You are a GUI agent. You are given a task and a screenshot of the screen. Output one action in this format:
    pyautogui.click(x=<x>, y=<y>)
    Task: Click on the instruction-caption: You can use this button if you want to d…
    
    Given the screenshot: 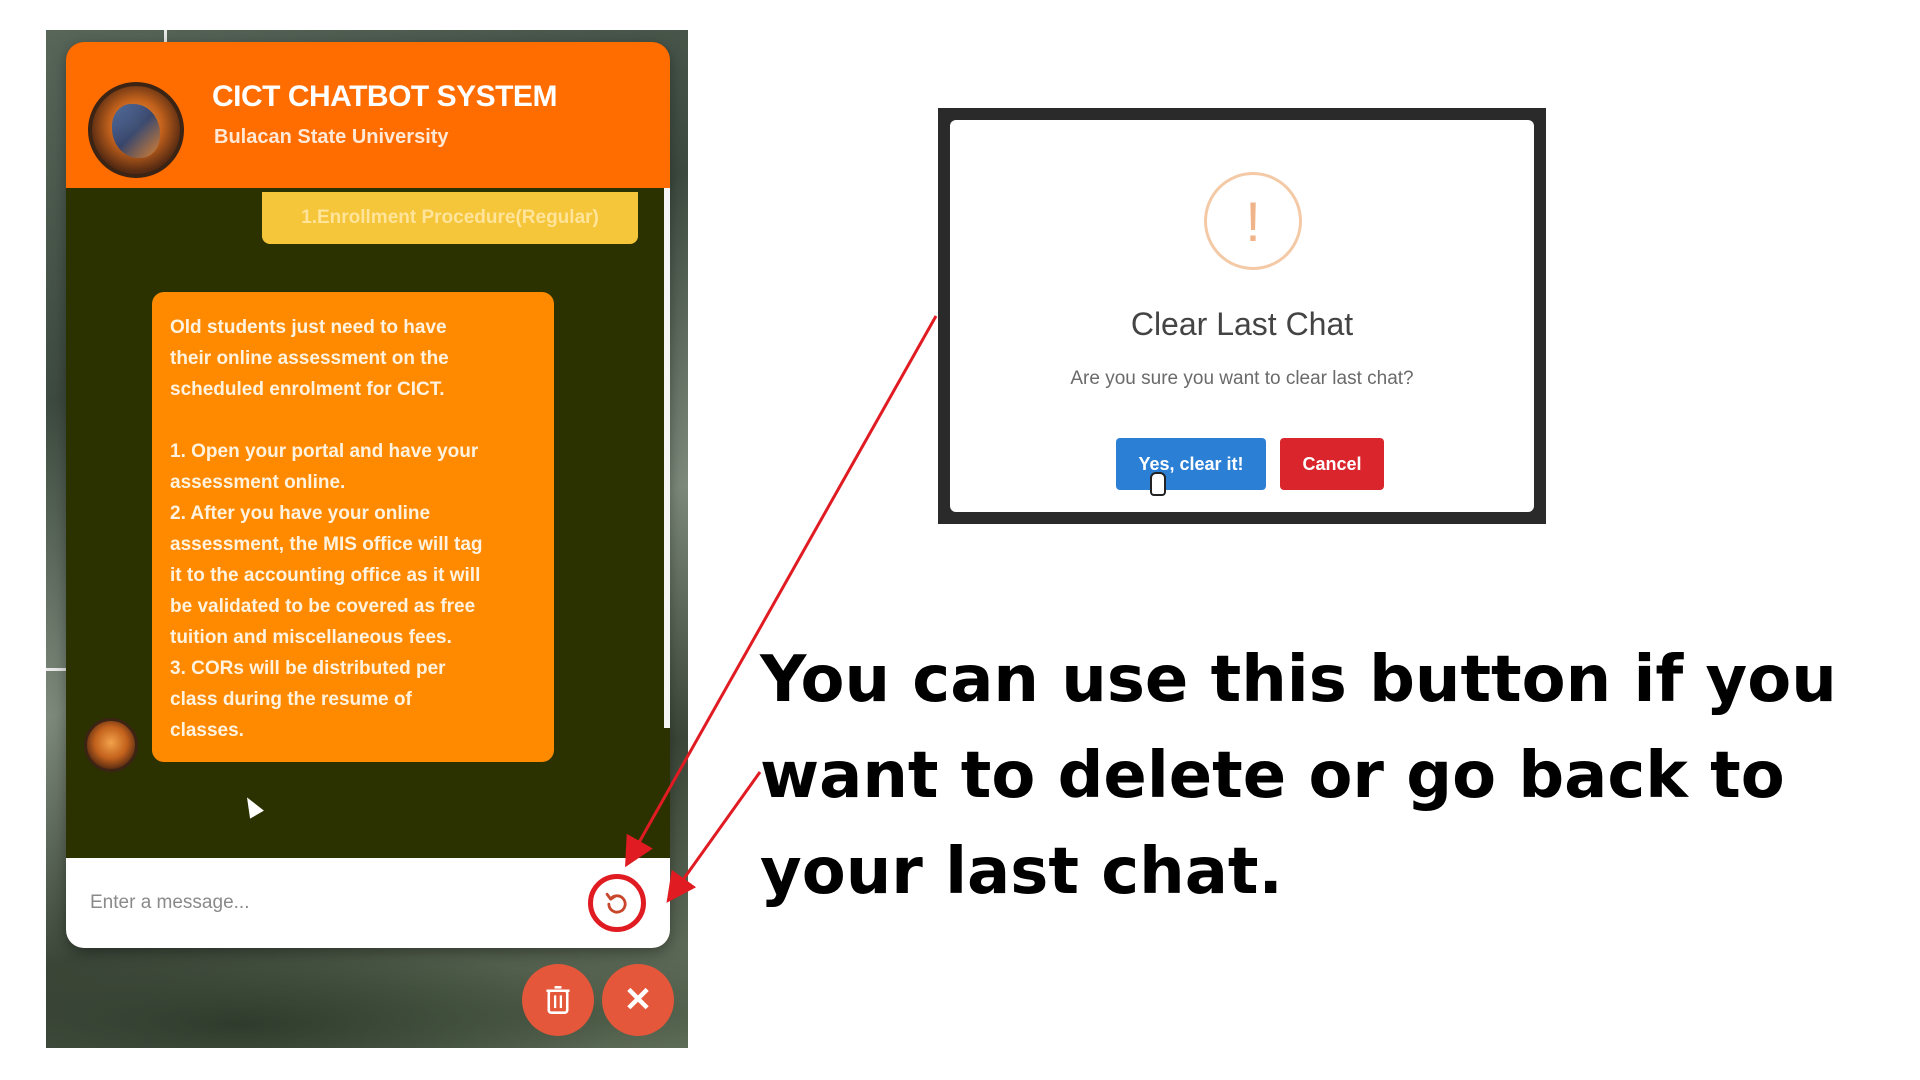 What is the action you would take?
    pyautogui.click(x=1298, y=776)
    